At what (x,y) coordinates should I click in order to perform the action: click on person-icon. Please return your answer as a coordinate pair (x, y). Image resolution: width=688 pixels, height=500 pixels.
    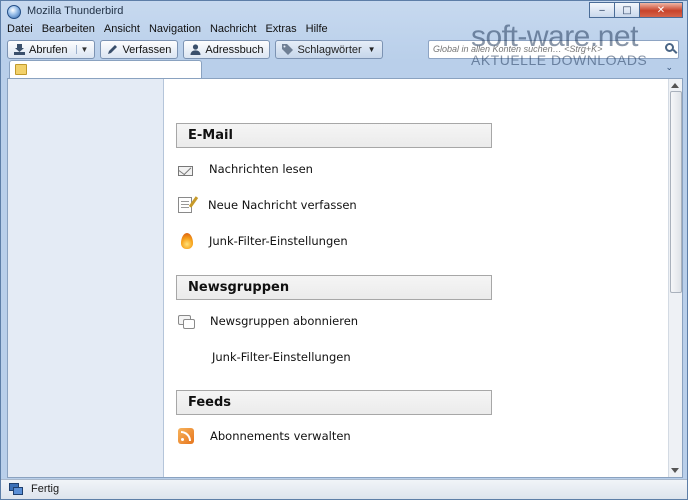
    Looking at the image, I should click on (195, 49).